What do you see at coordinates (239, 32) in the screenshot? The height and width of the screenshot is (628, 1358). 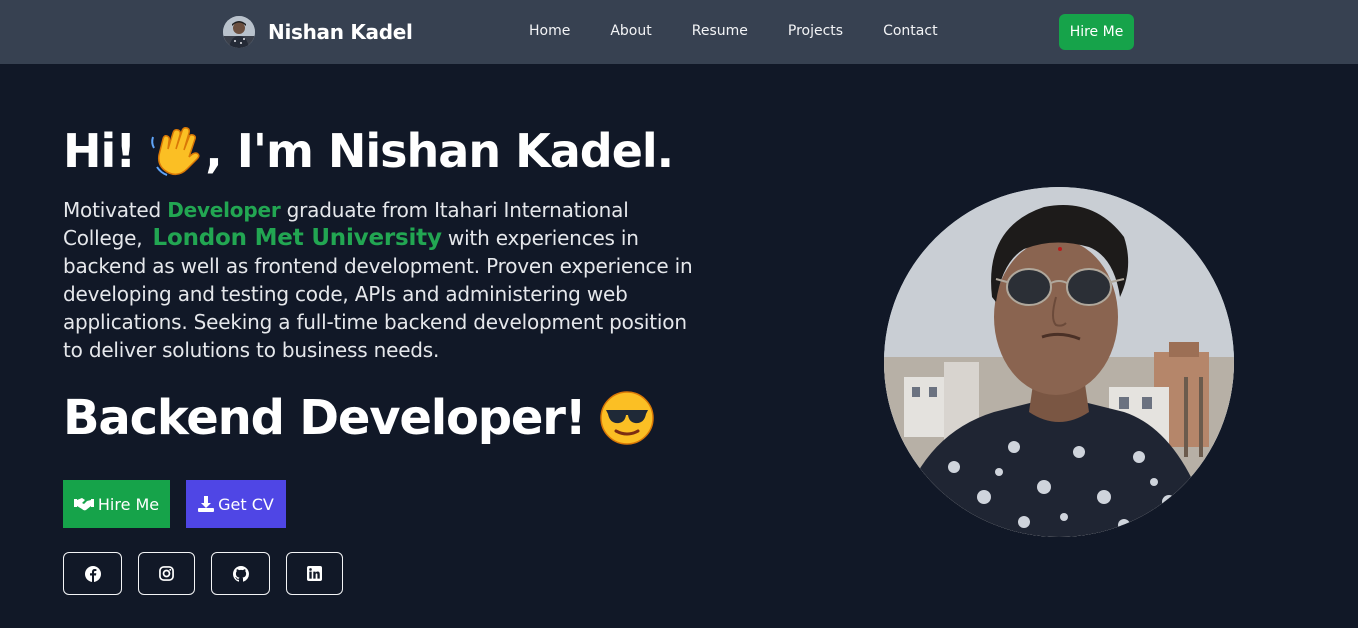 I see `brand-avatar` at bounding box center [239, 32].